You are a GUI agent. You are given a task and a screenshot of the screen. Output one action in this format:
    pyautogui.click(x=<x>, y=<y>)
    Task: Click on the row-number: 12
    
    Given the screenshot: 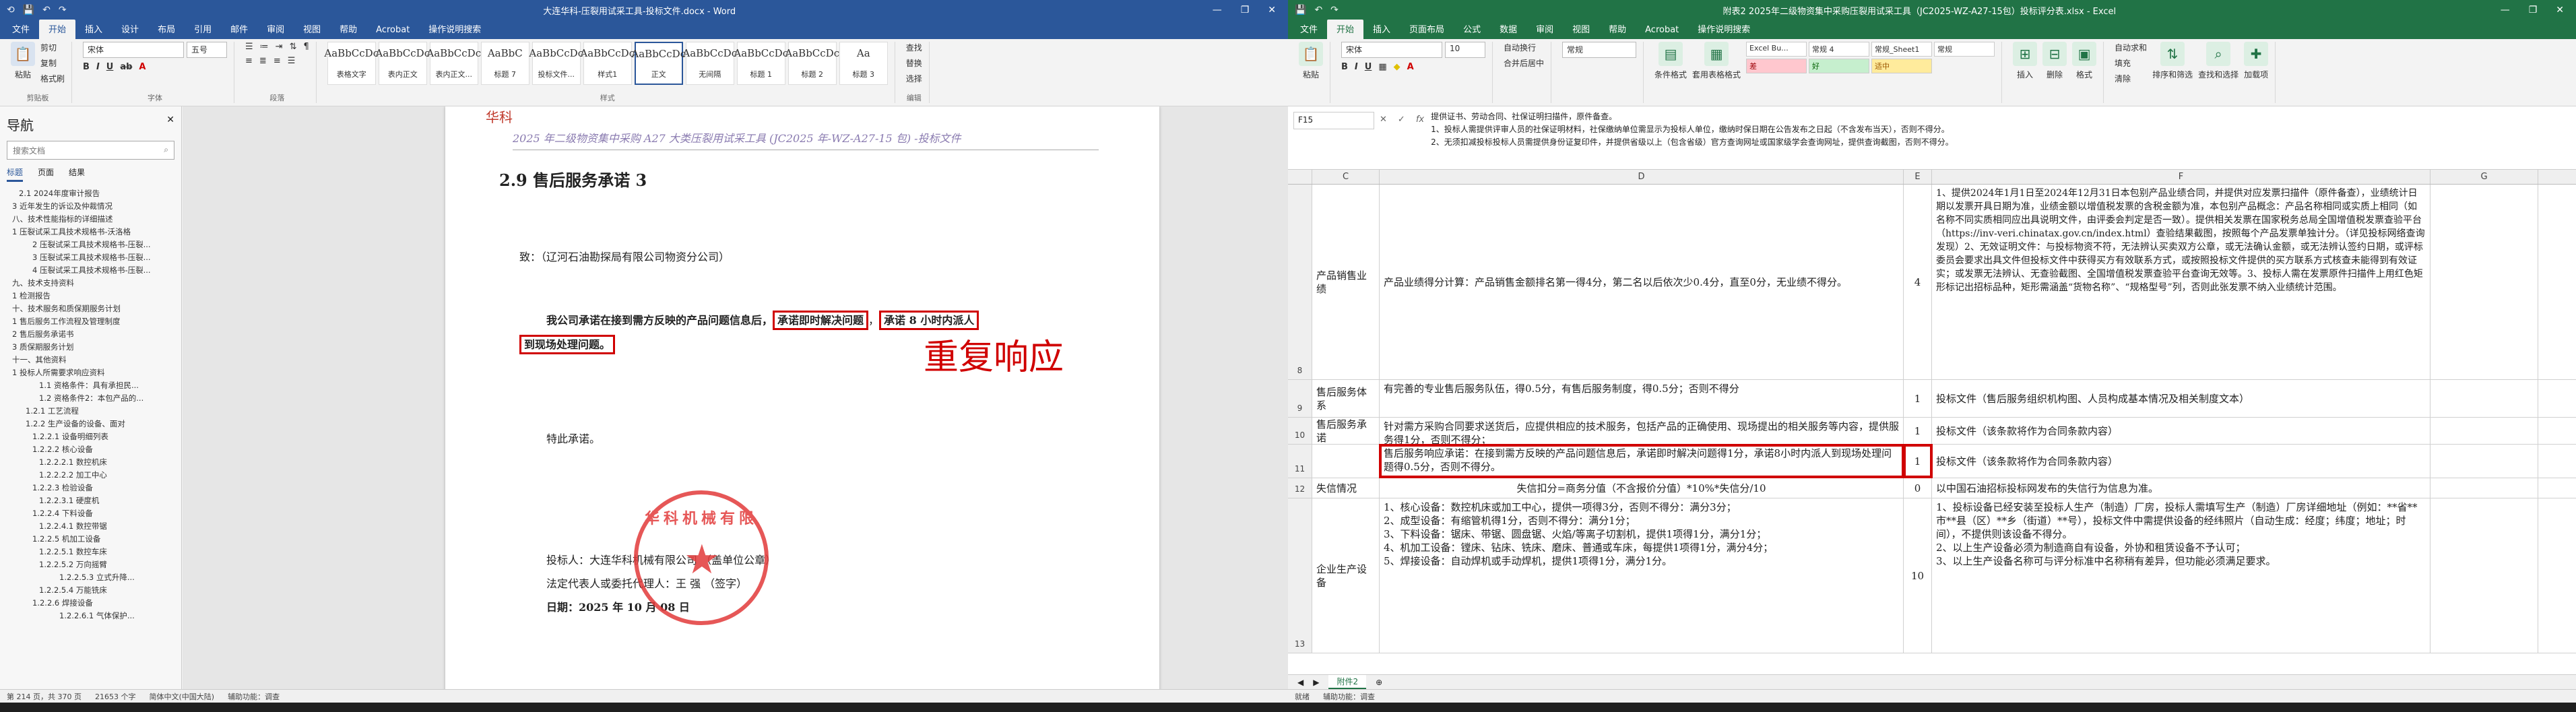 What is the action you would take?
    pyautogui.click(x=1300, y=488)
    